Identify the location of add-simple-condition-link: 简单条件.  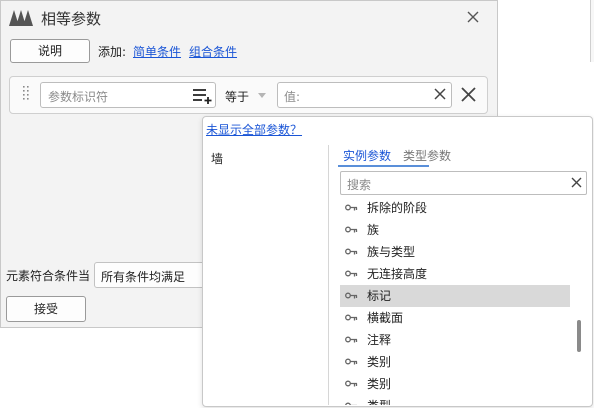
(157, 51).